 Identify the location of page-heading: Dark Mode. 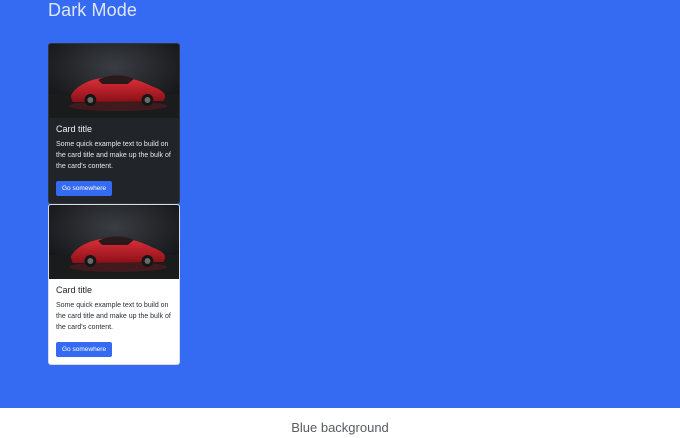
(92, 10).